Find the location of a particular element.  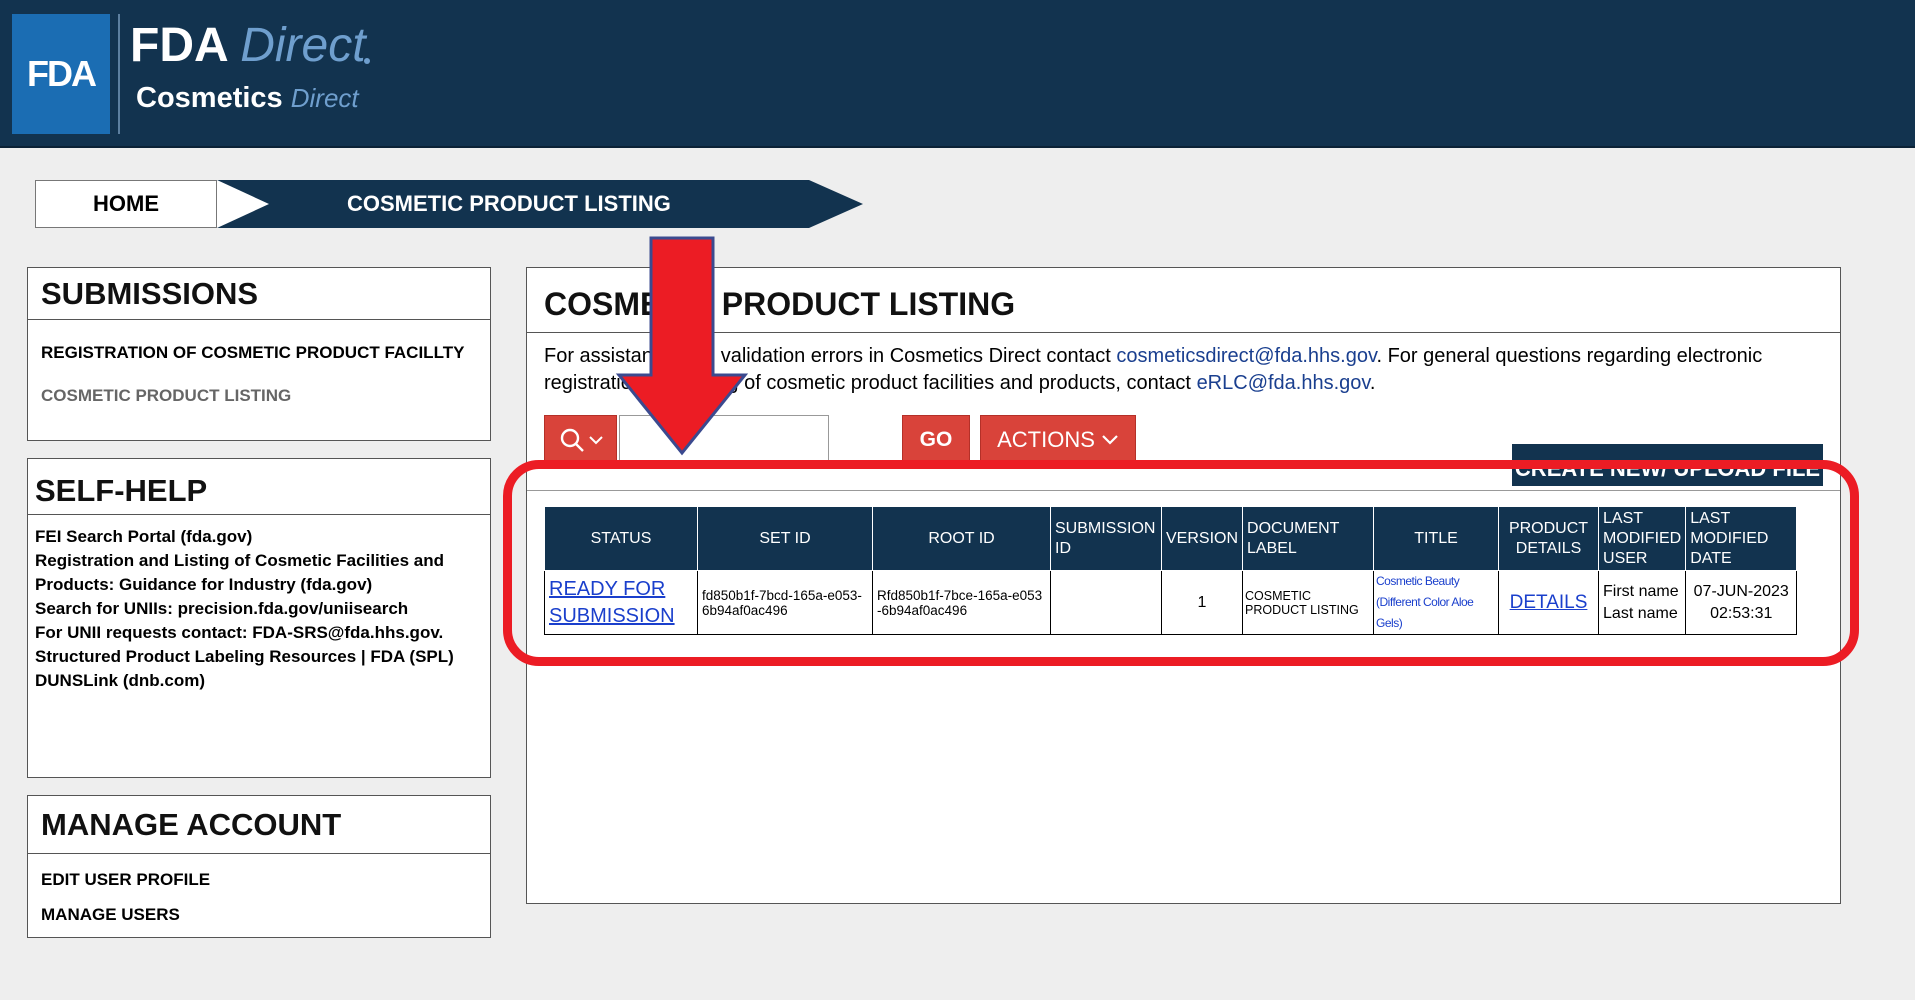

cosmetics-direct-logo: Cosmetics Direct is located at coordinates (247, 98).